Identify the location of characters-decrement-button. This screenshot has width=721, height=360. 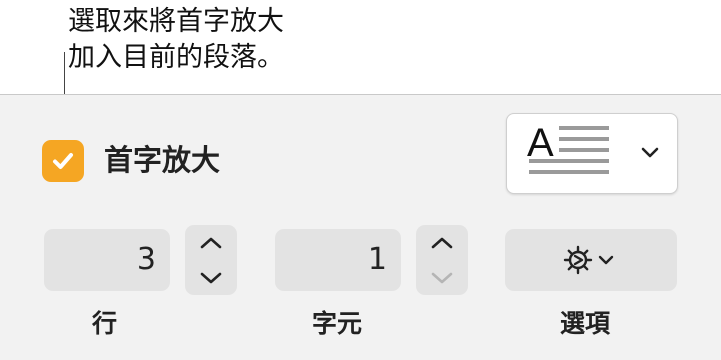
(442, 277).